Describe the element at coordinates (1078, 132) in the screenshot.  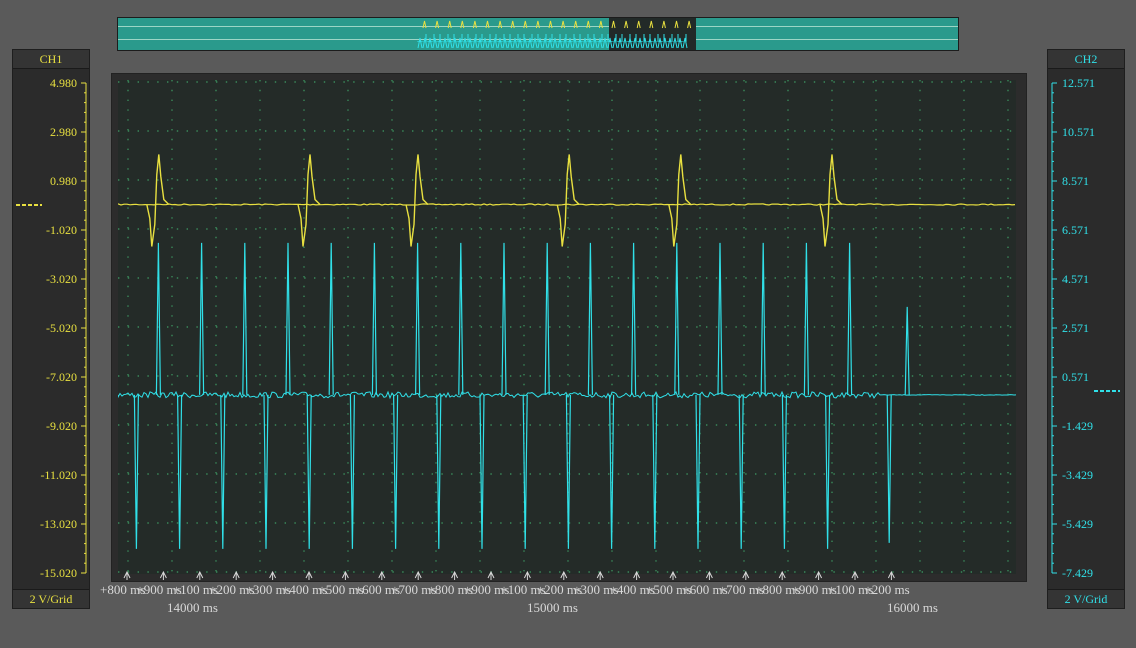
I see `ch2-tick-label: 10.571` at that location.